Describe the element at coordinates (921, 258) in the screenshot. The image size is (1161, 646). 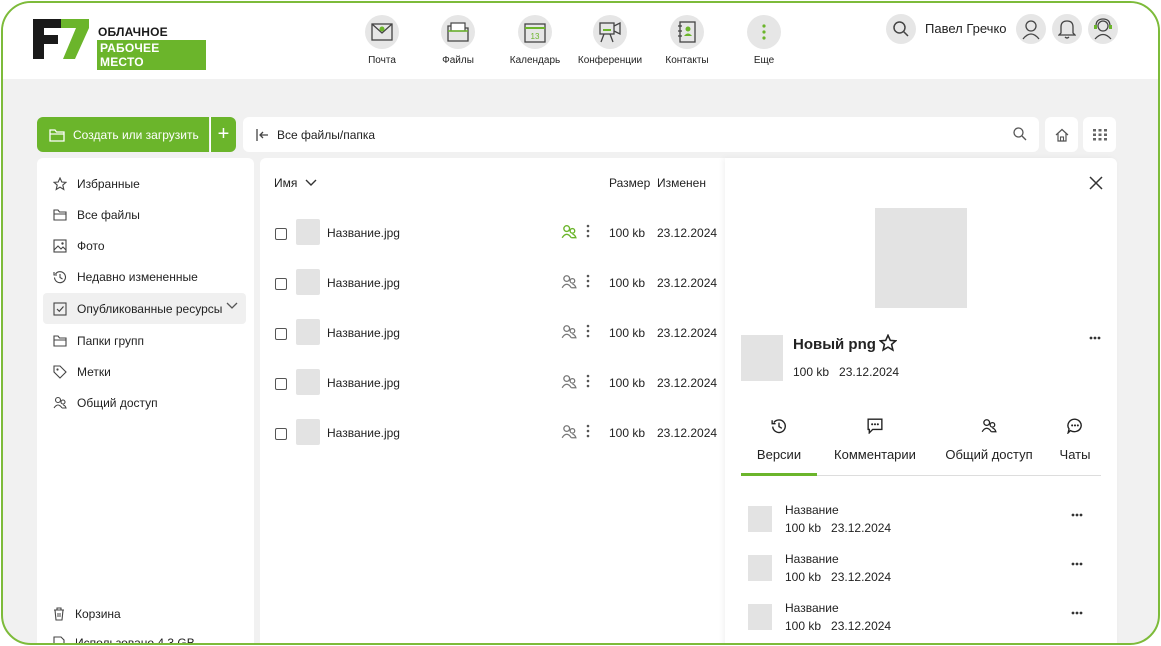
I see `file-preview` at that location.